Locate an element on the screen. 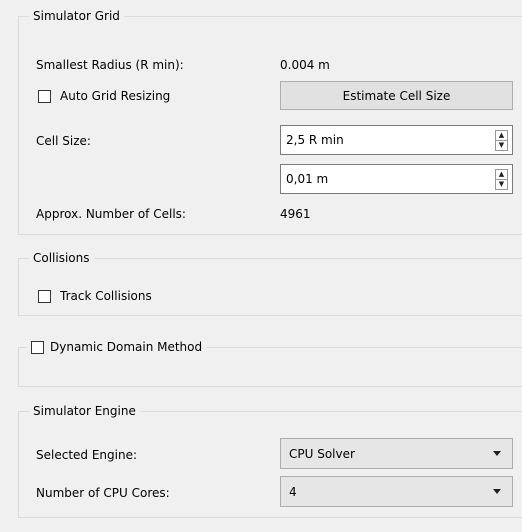 The image size is (522, 532). simulator-engine-title: Simulator Engine is located at coordinates (84, 411).